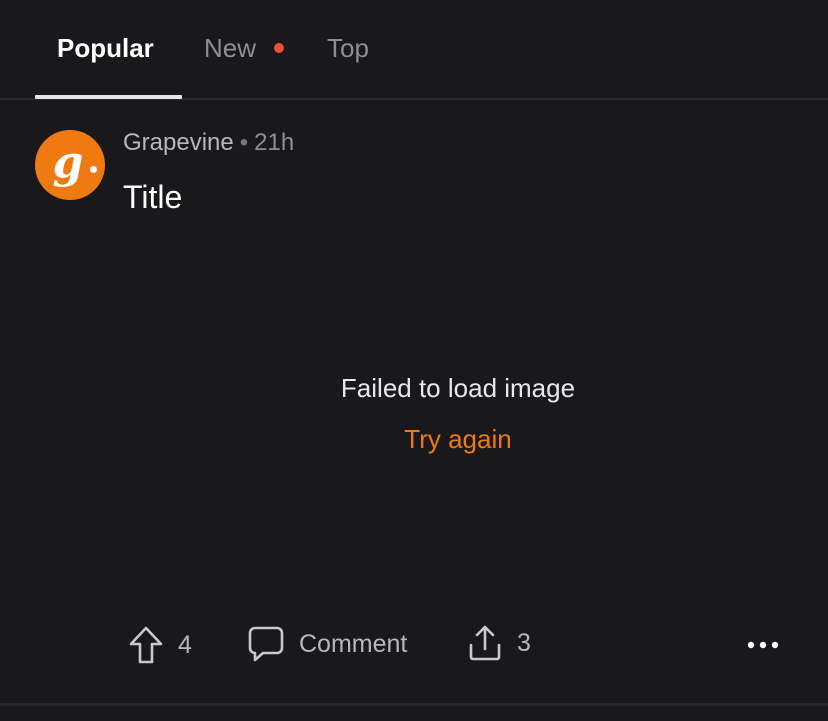  Describe the element at coordinates (414, 50) in the screenshot. I see `feed-tabs: Popular New Top` at that location.